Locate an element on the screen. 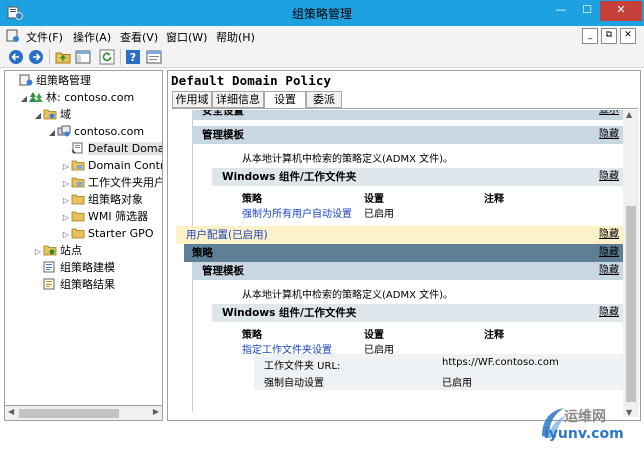 This screenshot has height=449, width=644. column-header-policy: 策略 is located at coordinates (252, 199).